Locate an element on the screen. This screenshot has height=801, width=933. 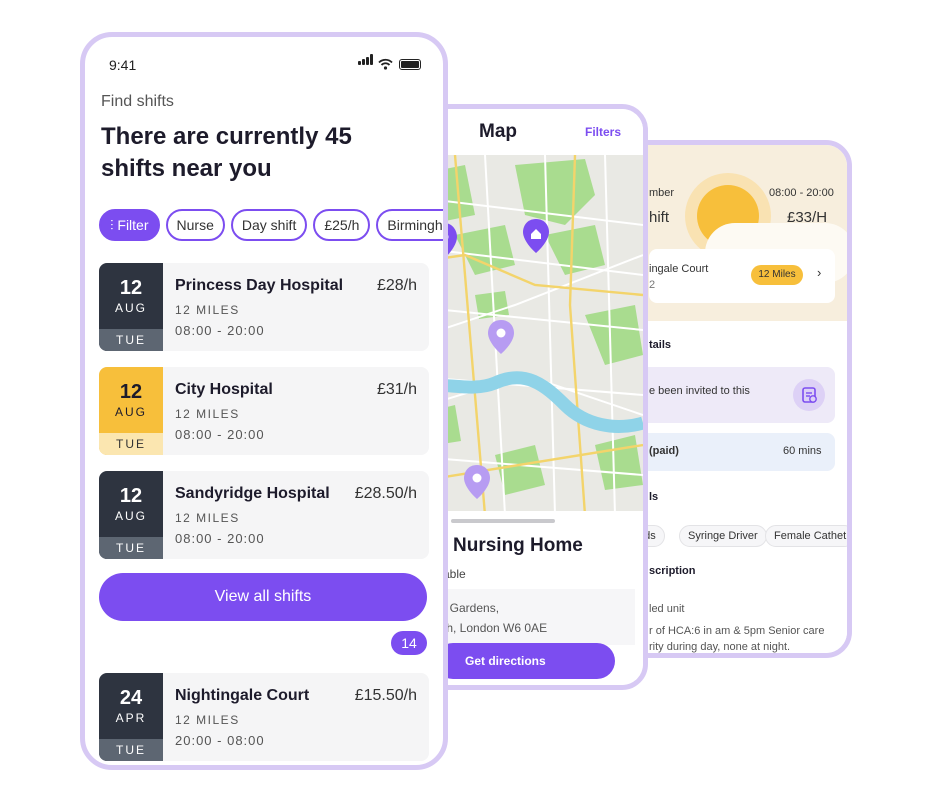
filters-link: Filters is located at coordinates (603, 132).